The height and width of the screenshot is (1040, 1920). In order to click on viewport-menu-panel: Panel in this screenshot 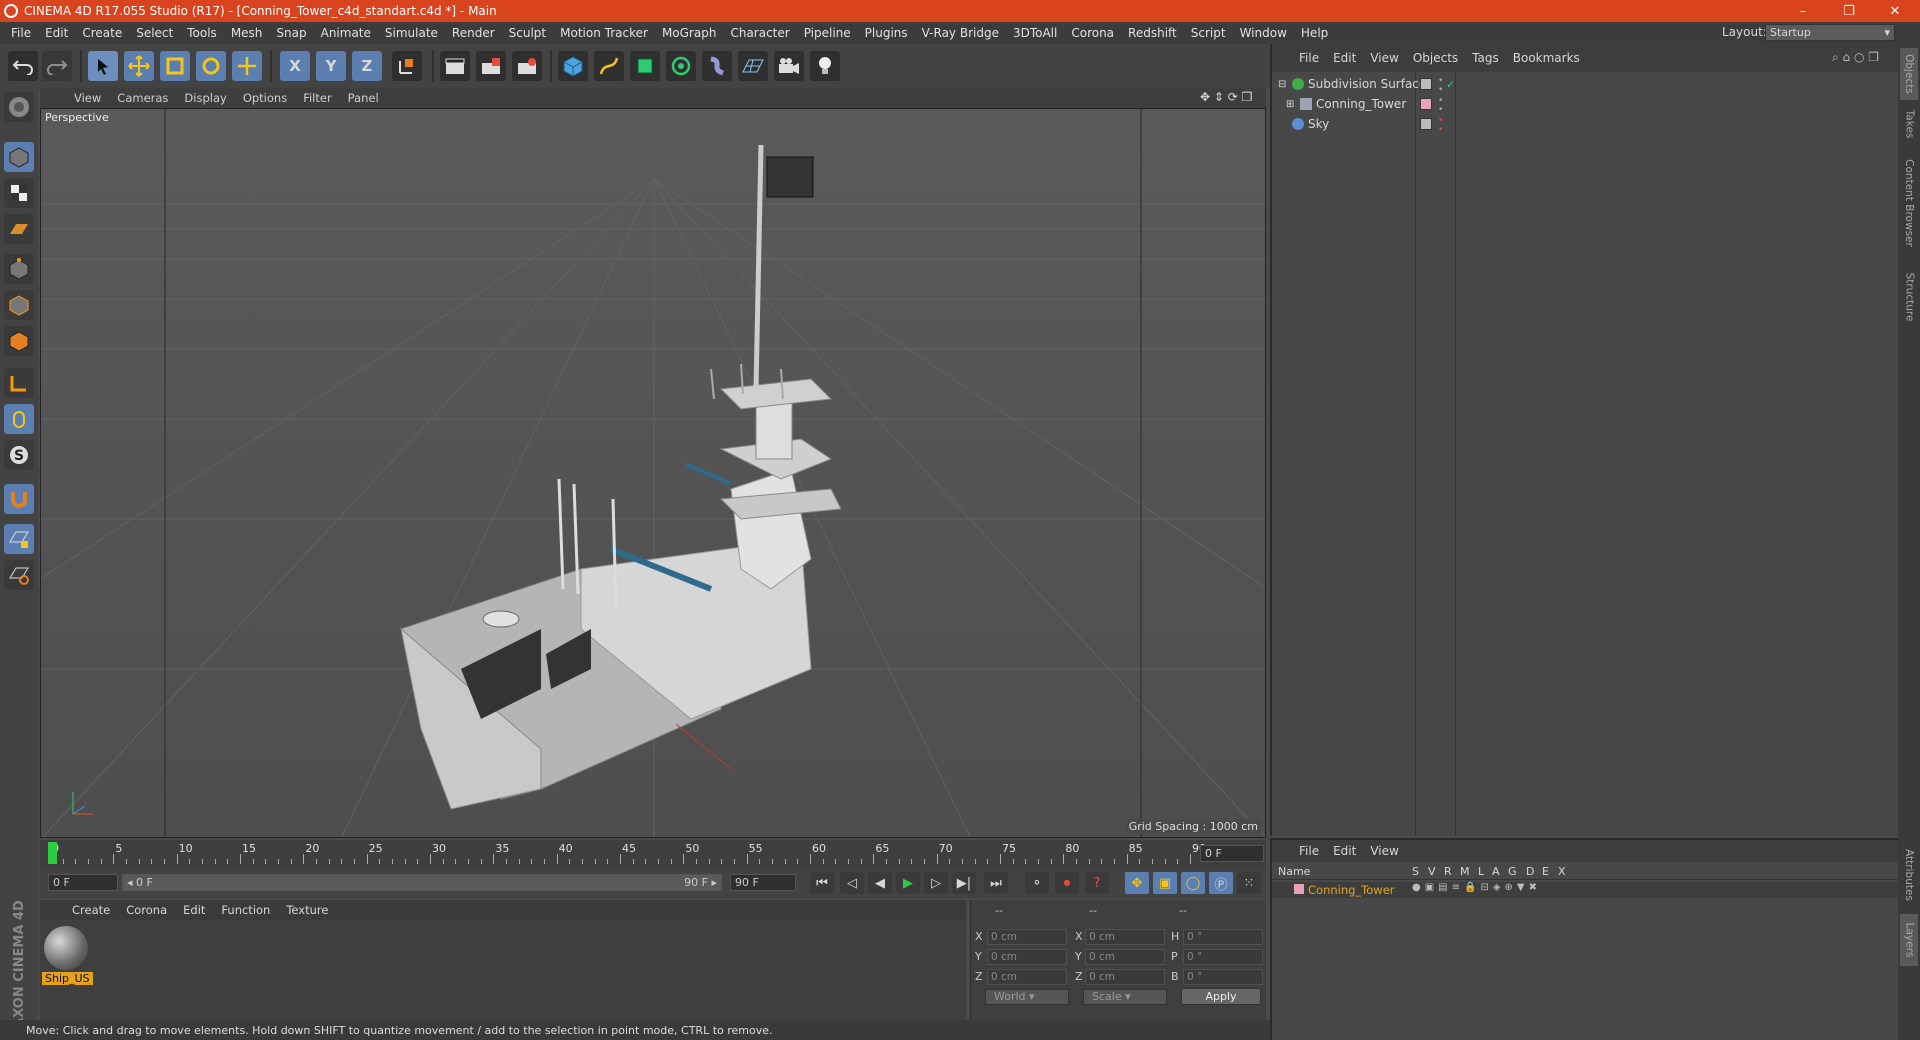, I will do `click(363, 98)`.